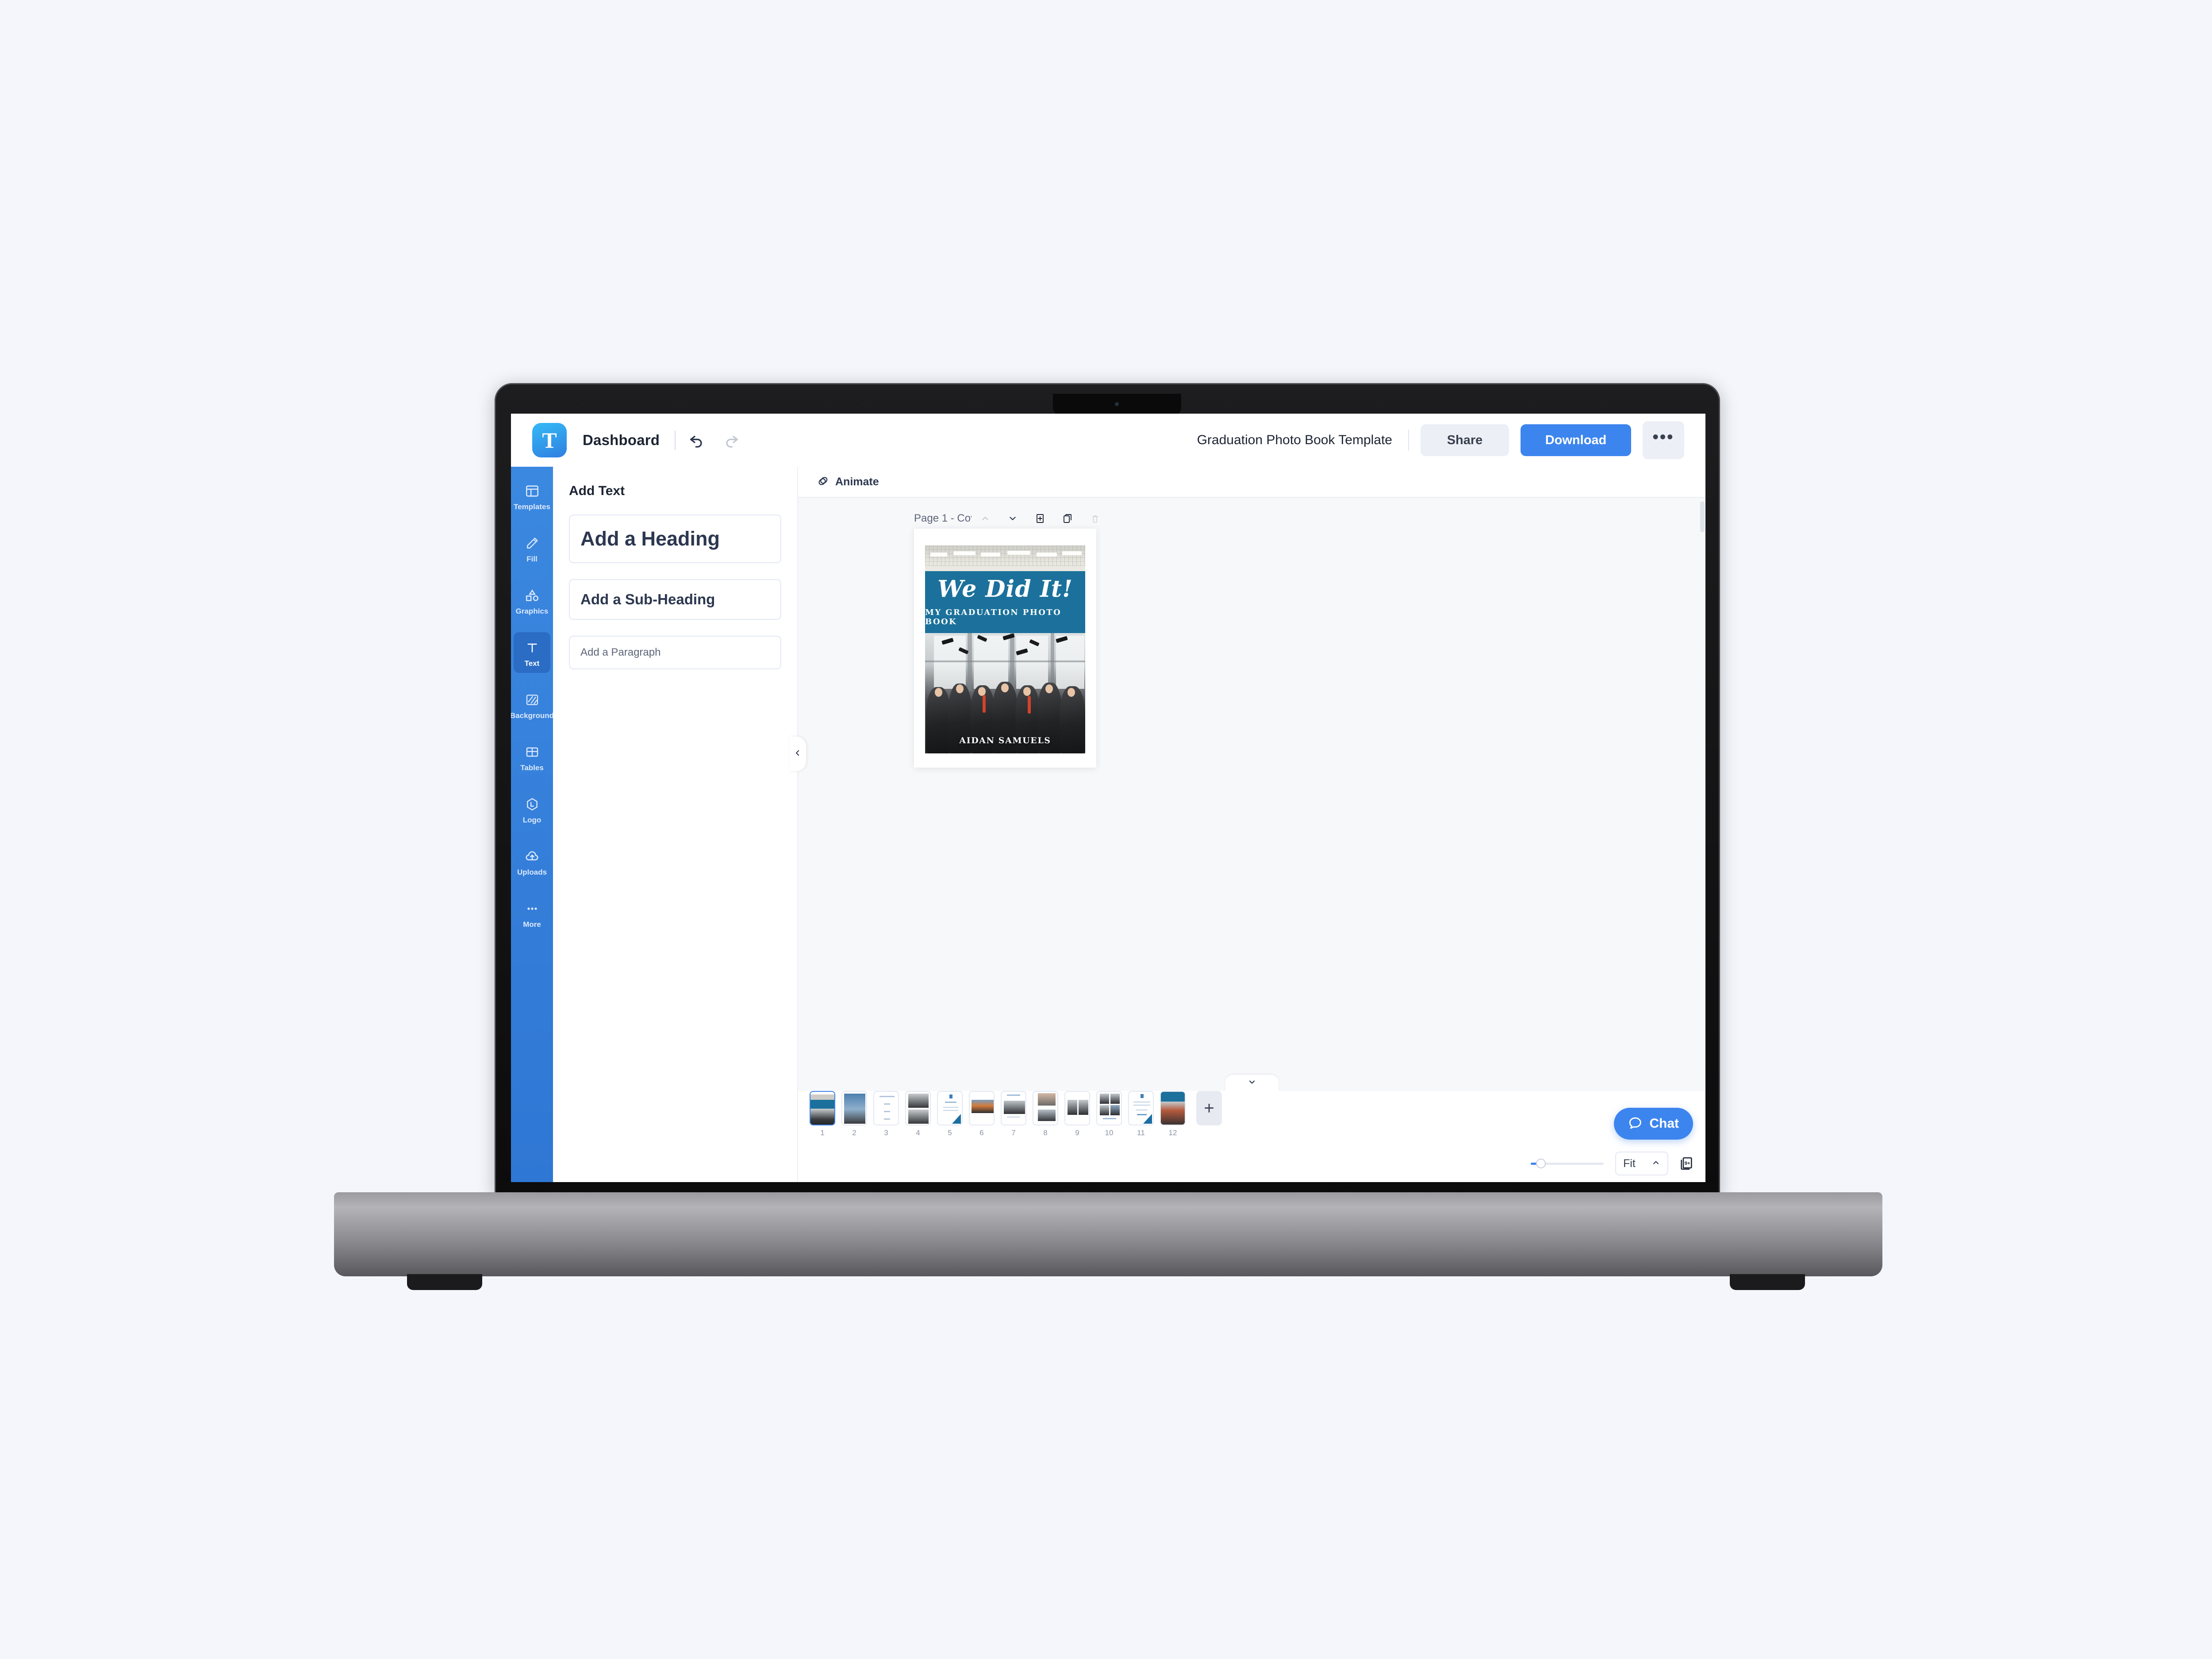  Describe the element at coordinates (532, 857) in the screenshot. I see `cloud-upload-icon` at that location.